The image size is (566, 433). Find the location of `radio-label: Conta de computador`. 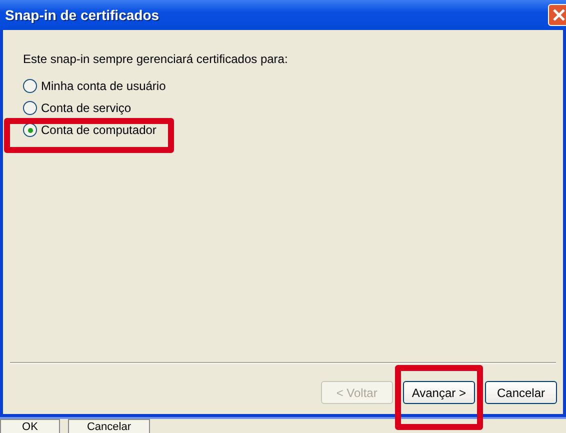

radio-label: Conta de computador is located at coordinates (98, 130).